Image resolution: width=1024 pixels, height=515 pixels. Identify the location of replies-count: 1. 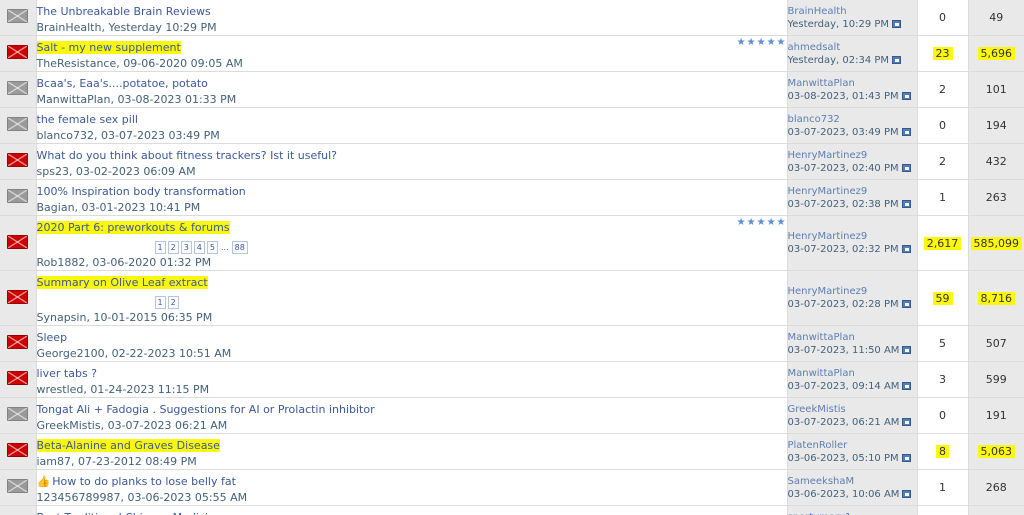
(942, 487).